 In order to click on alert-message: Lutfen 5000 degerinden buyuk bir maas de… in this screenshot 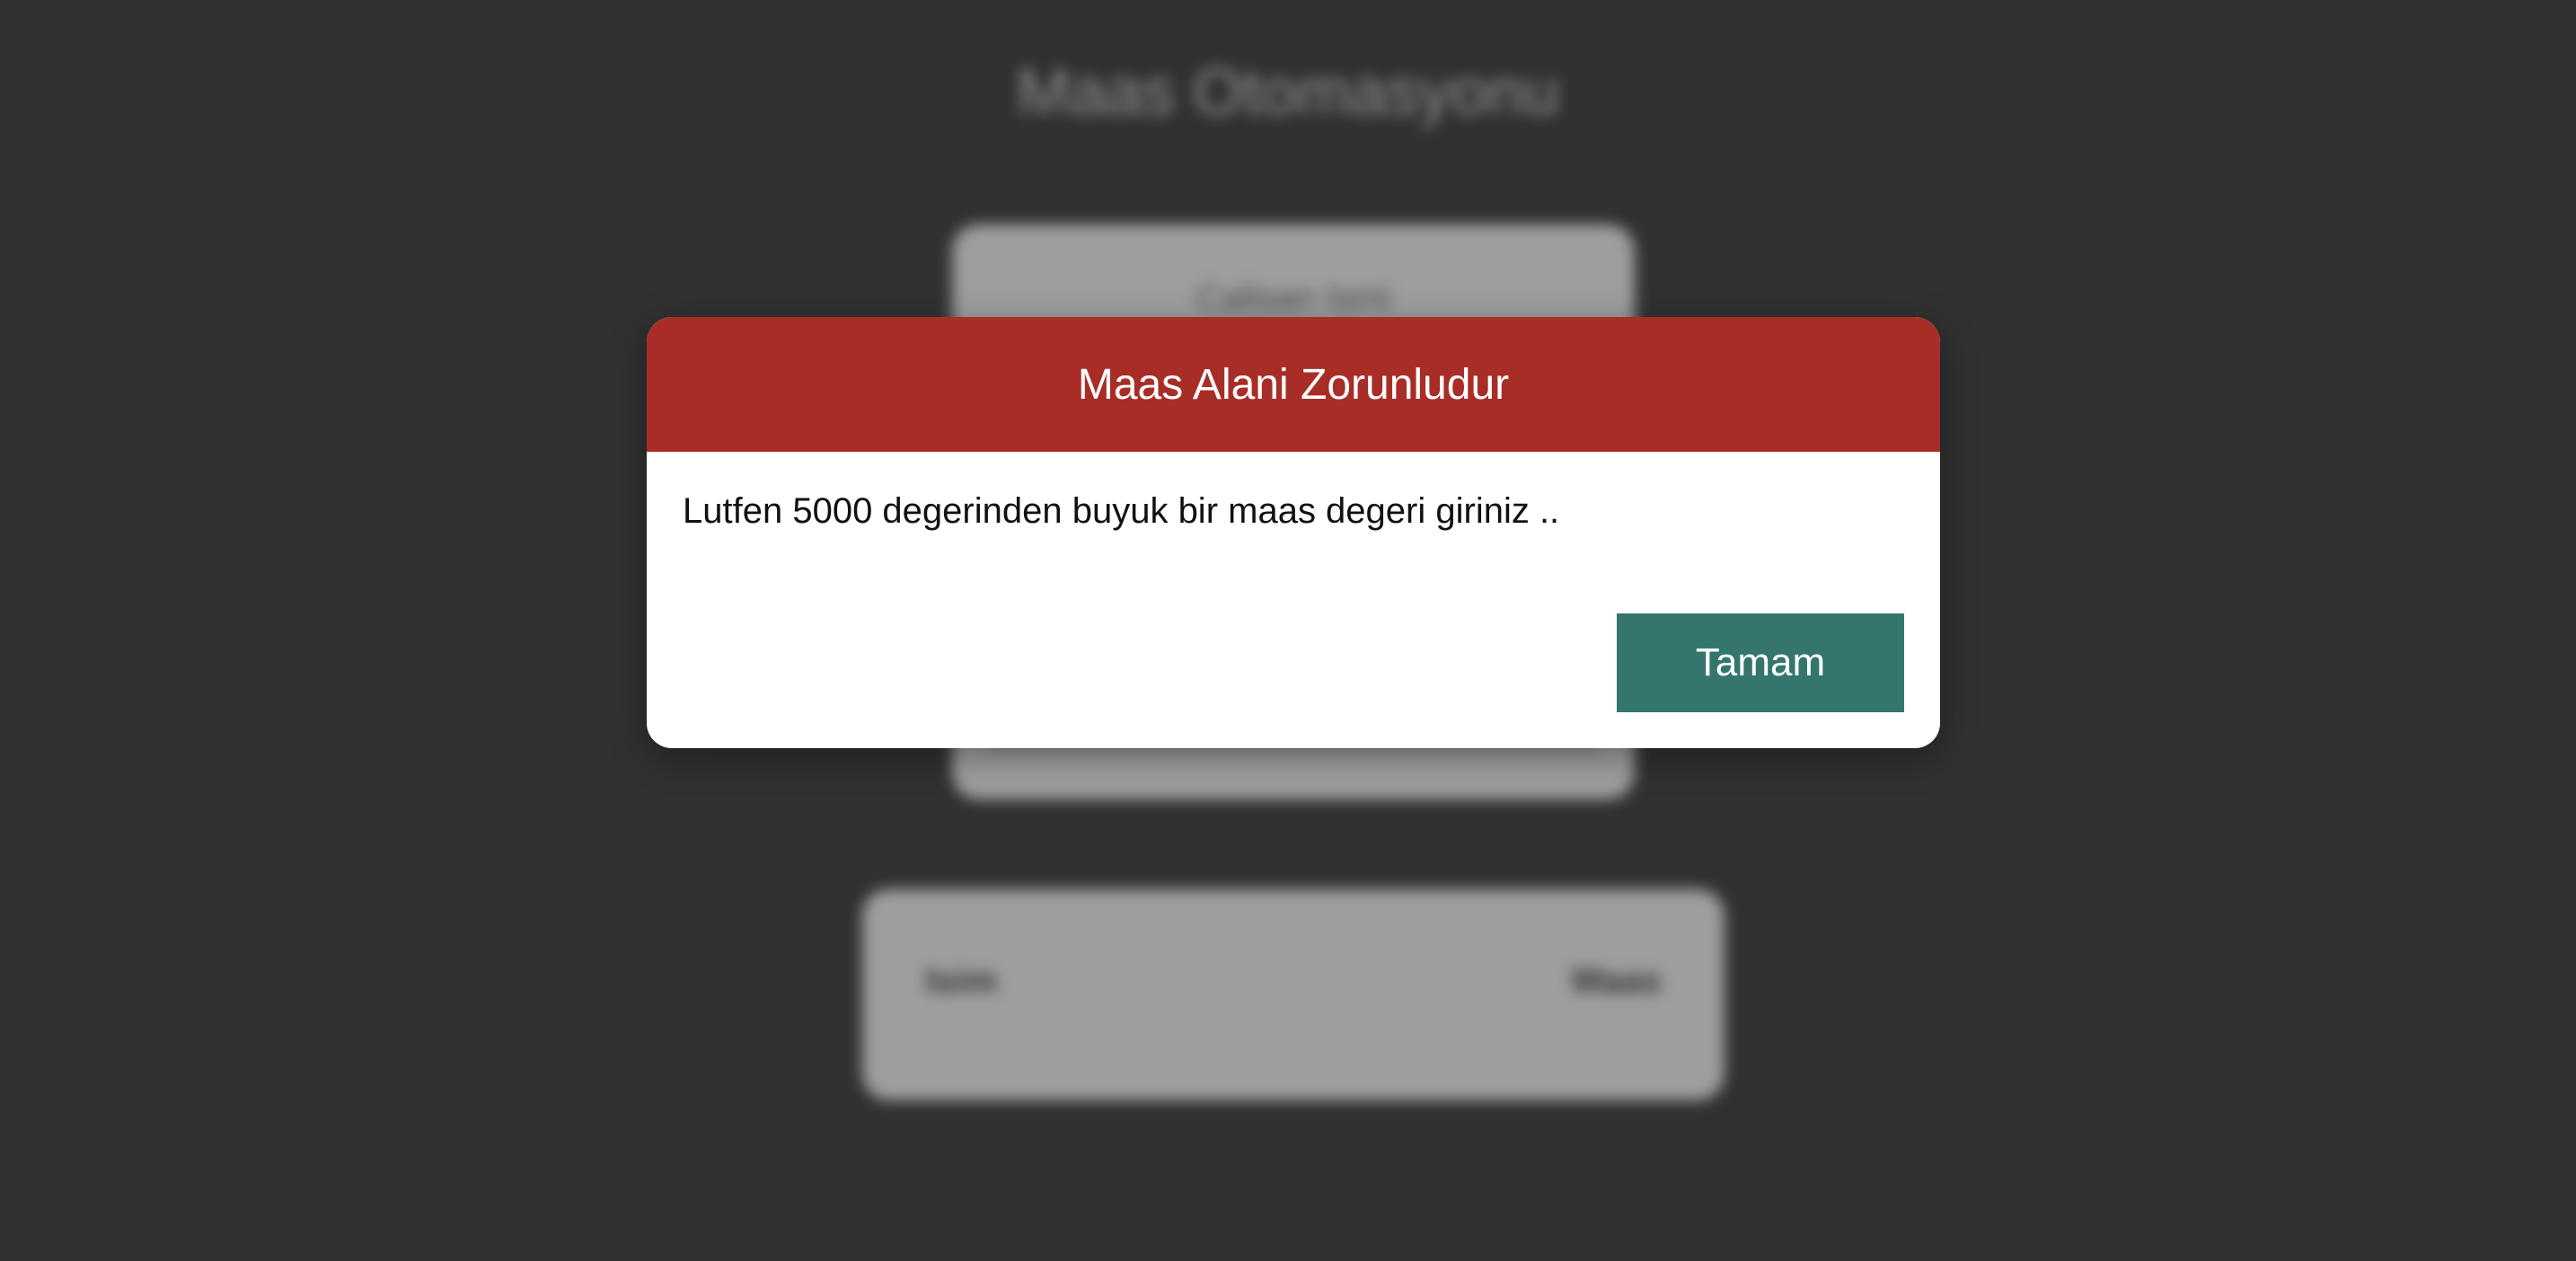, I will do `click(1121, 511)`.